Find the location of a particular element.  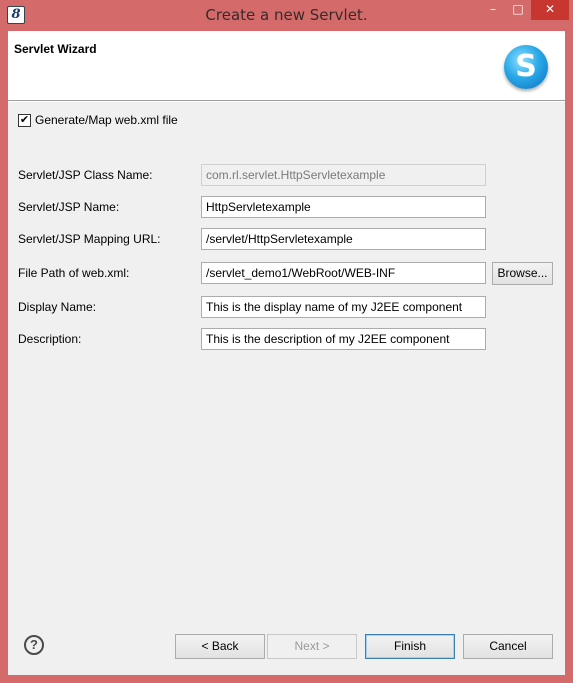

file-path-label: File Path of web.xml: is located at coordinates (74, 273).